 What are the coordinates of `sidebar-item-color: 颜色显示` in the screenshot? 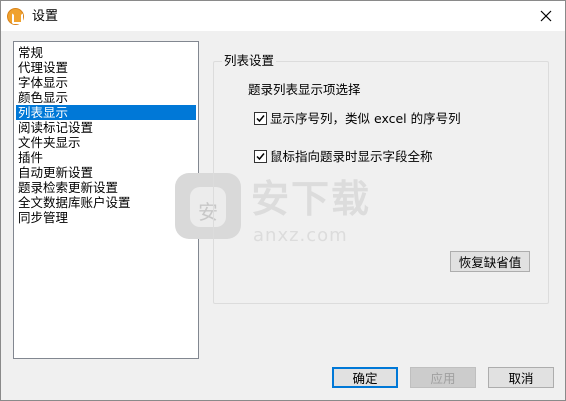 It's located at (106, 97).